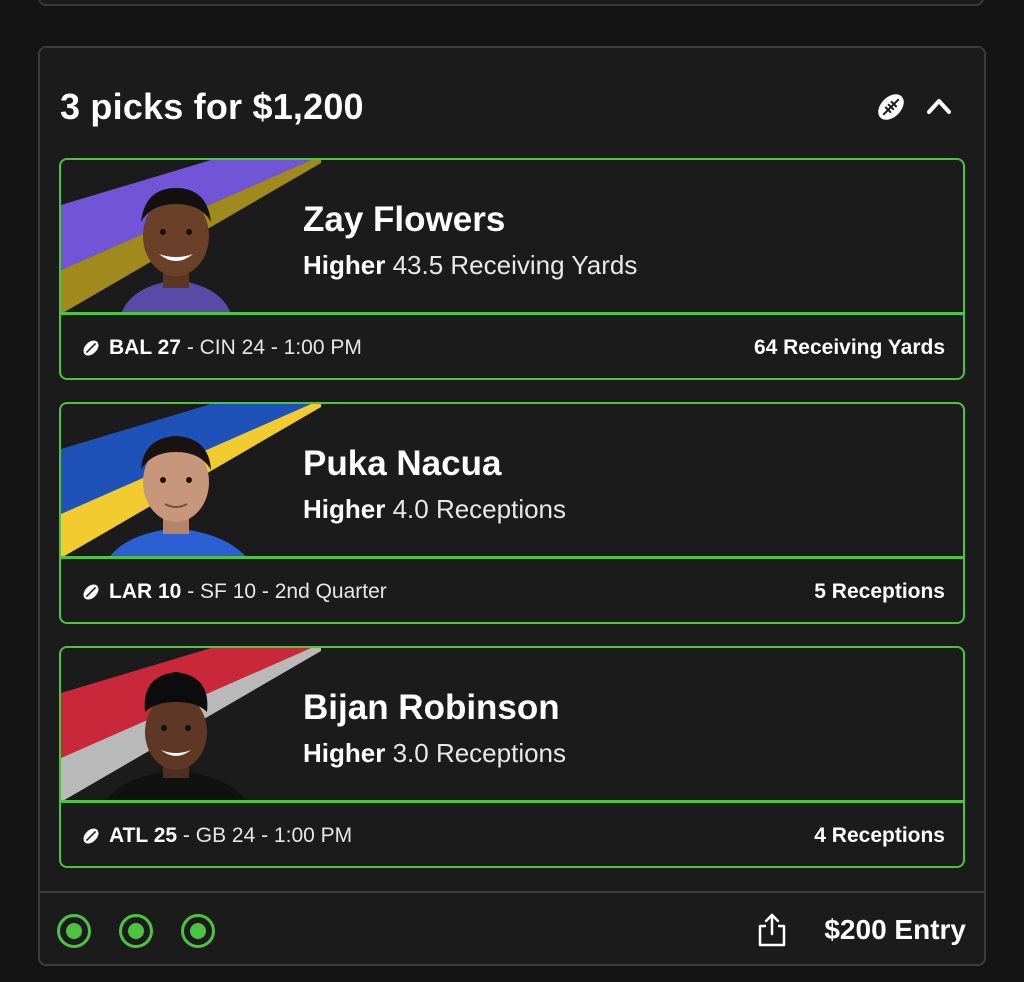  Describe the element at coordinates (772, 930) in the screenshot. I see `share-icon` at that location.